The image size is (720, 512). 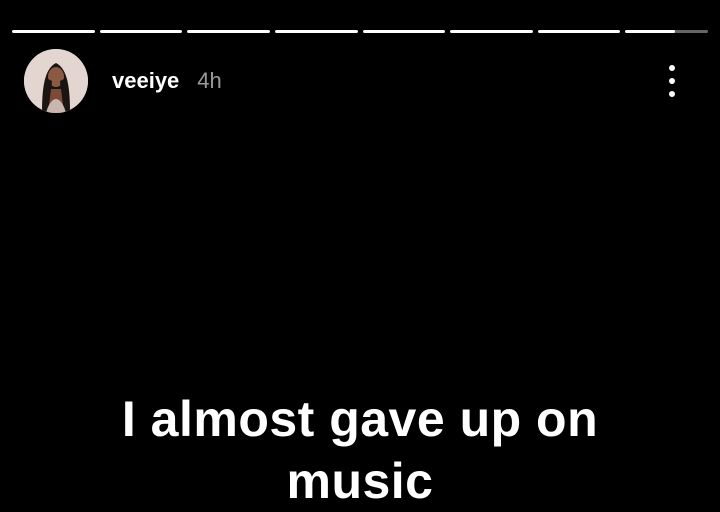 I want to click on more-options-button, so click(x=672, y=81).